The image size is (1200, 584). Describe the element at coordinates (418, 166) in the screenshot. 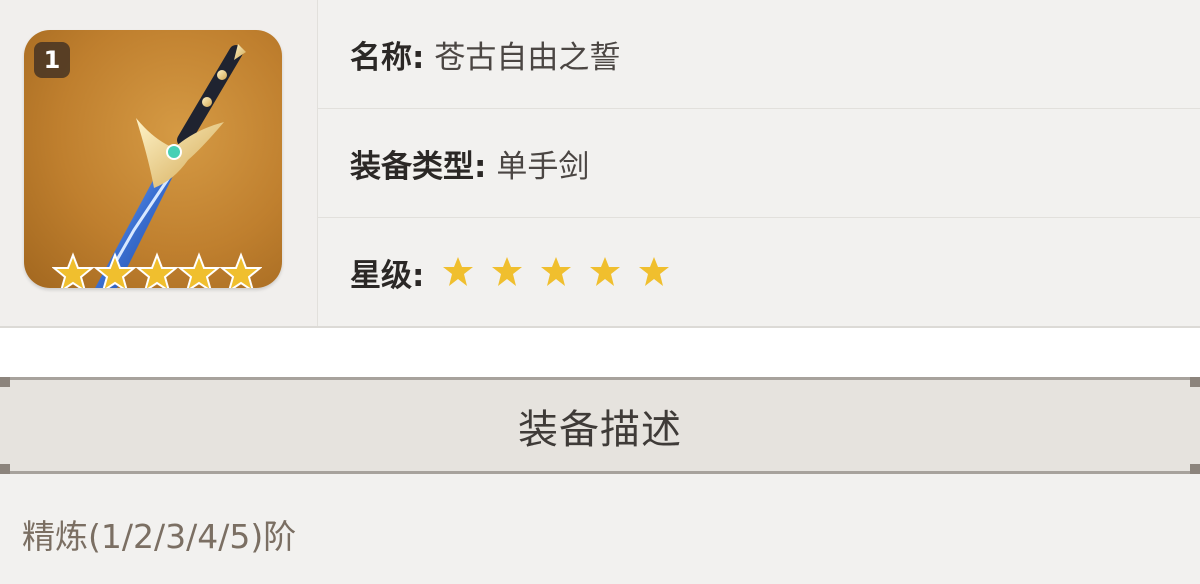

I see `type-label: 装备类型:` at that location.